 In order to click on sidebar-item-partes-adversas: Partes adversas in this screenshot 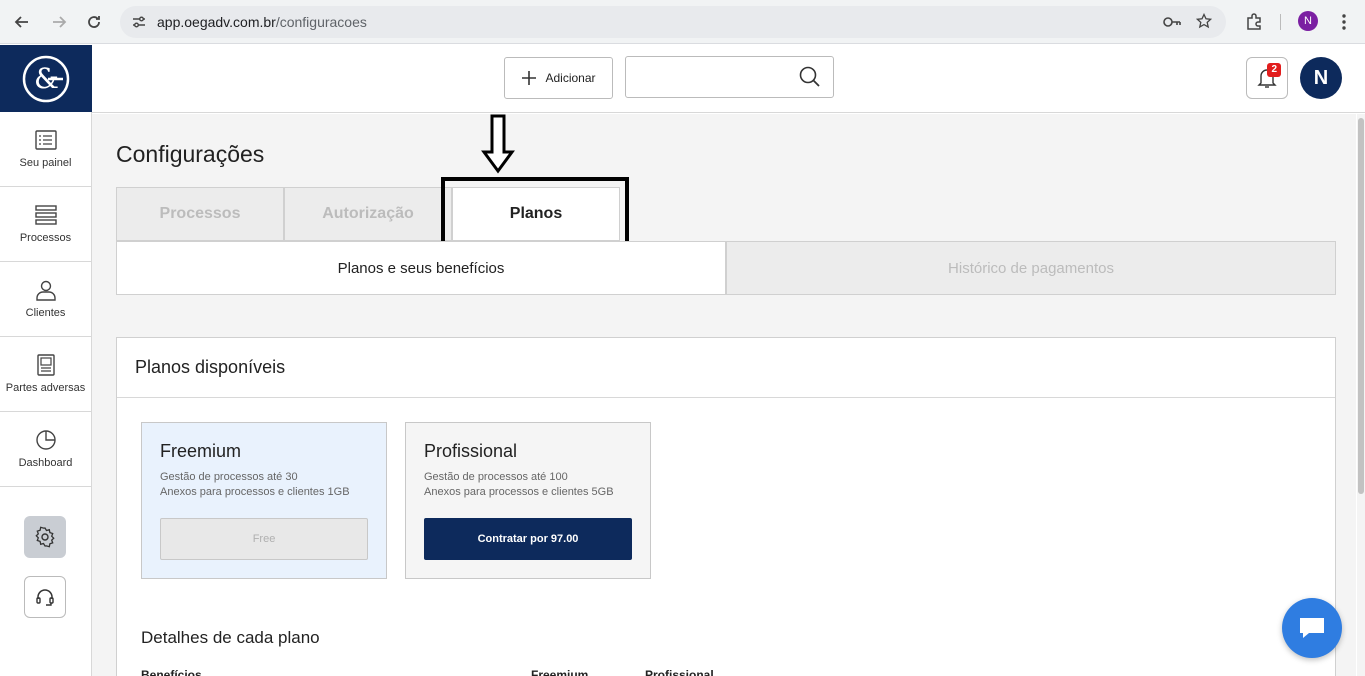, I will do `click(45, 374)`.